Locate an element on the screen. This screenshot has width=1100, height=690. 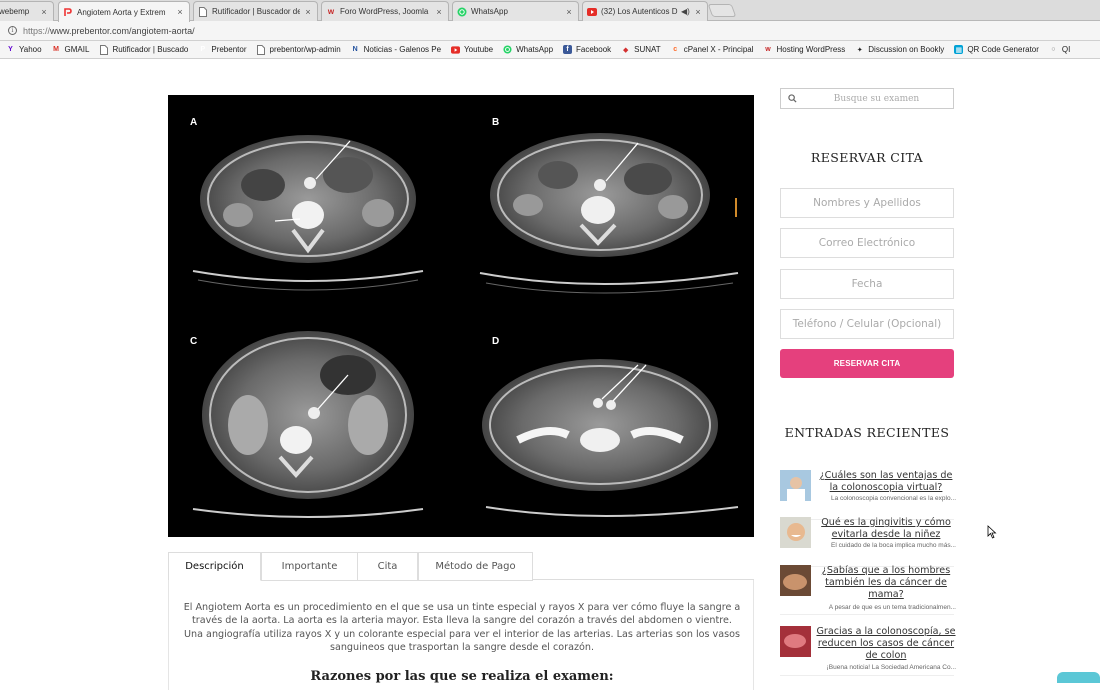
speaker-icon: ◀) is located at coordinates (685, 11).